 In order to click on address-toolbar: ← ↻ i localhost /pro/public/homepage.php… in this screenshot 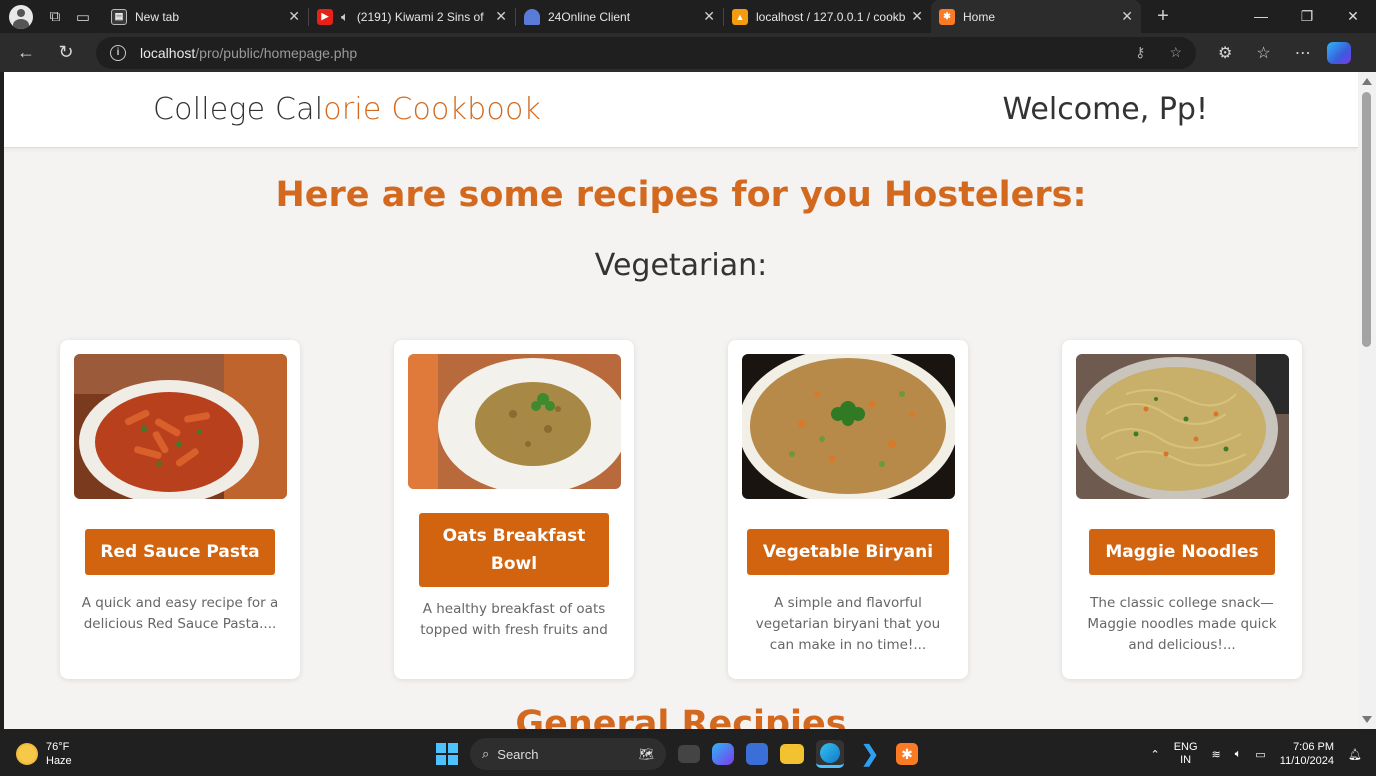, I will do `click(688, 52)`.